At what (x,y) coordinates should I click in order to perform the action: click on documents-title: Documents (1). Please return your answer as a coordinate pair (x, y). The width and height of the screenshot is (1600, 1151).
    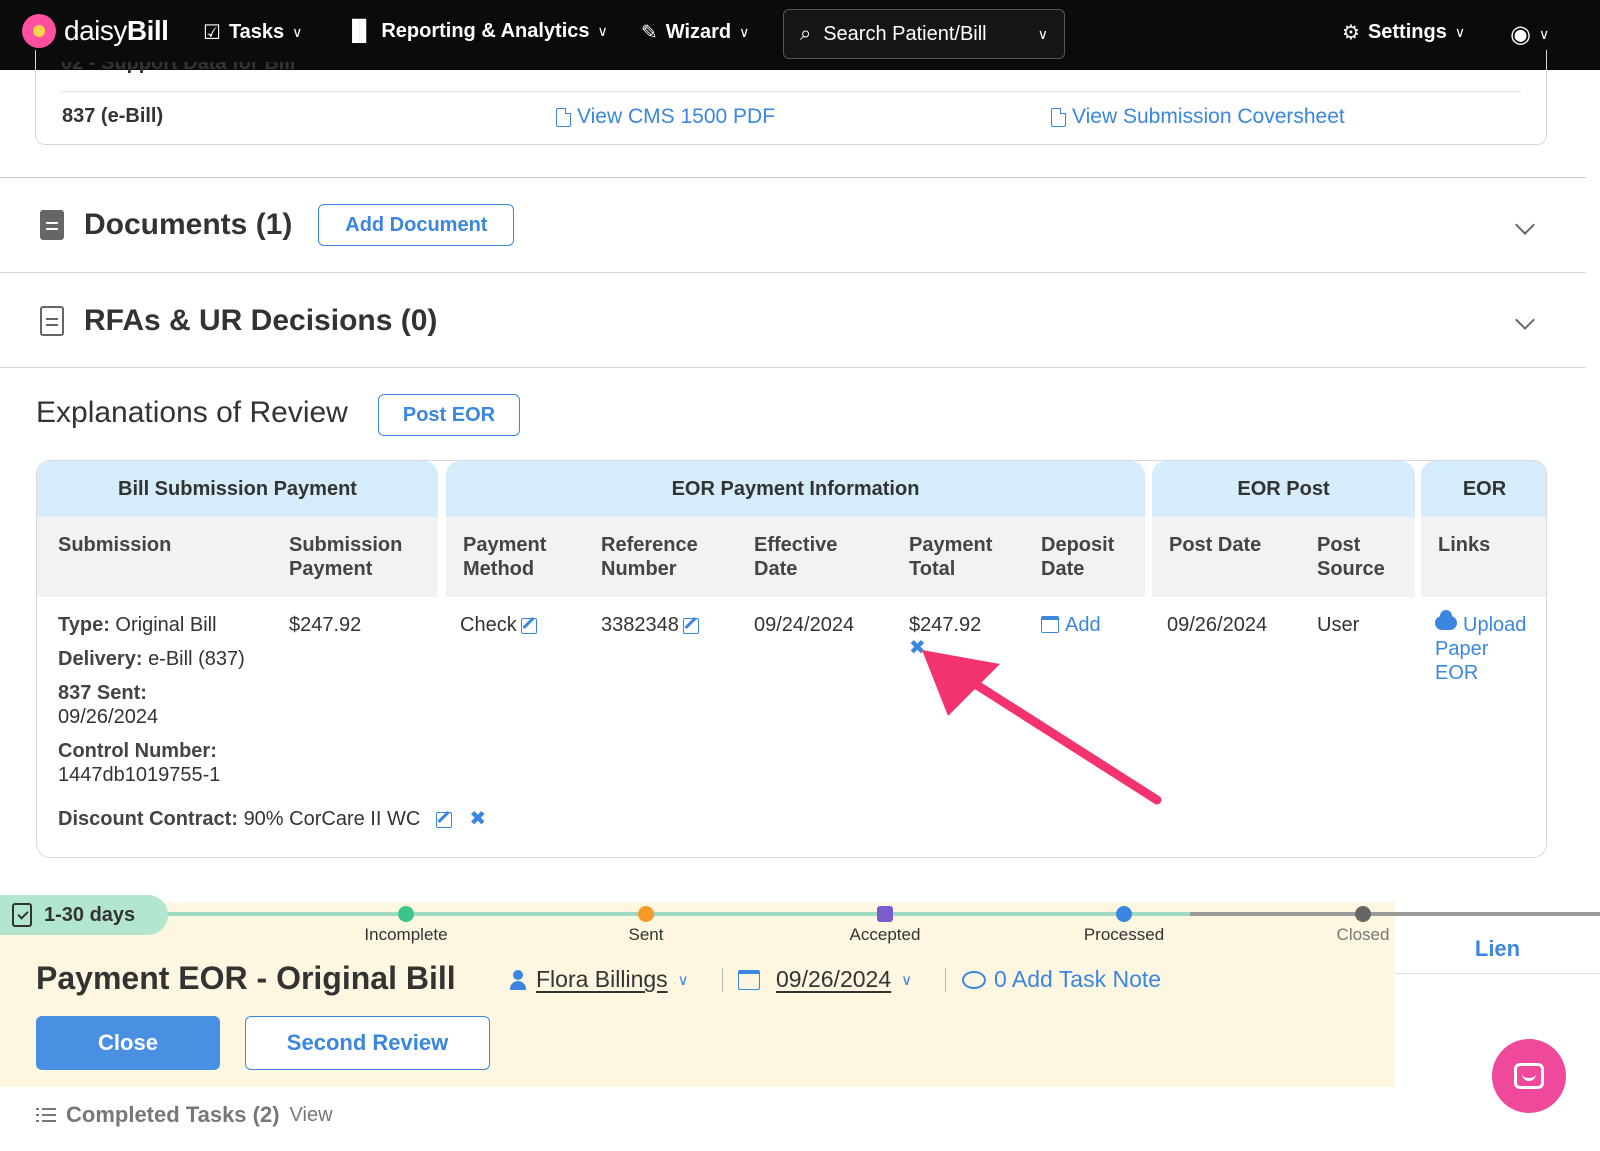
    Looking at the image, I should click on (188, 224).